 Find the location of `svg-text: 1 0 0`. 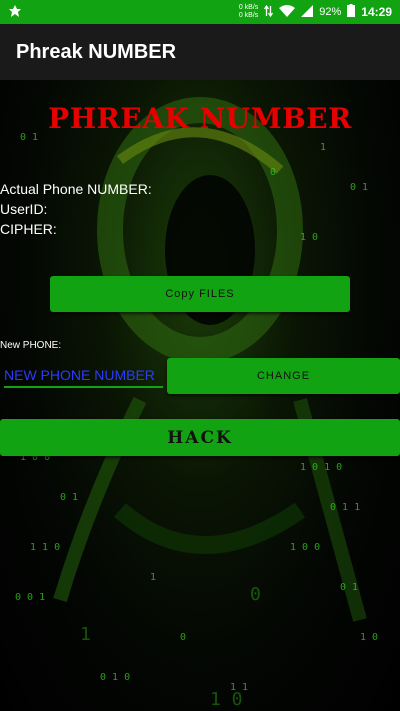

svg-text: 1 0 0 is located at coordinates (305, 547).